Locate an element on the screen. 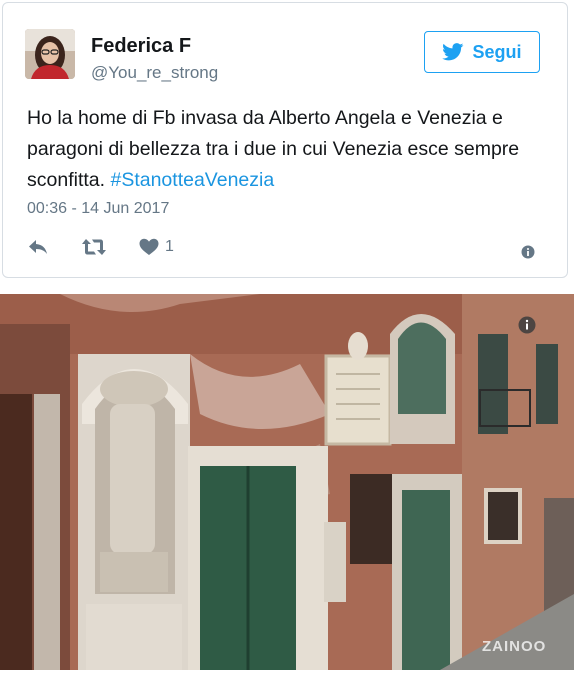 The height and width of the screenshot is (683, 574). heart-icon is located at coordinates (149, 246).